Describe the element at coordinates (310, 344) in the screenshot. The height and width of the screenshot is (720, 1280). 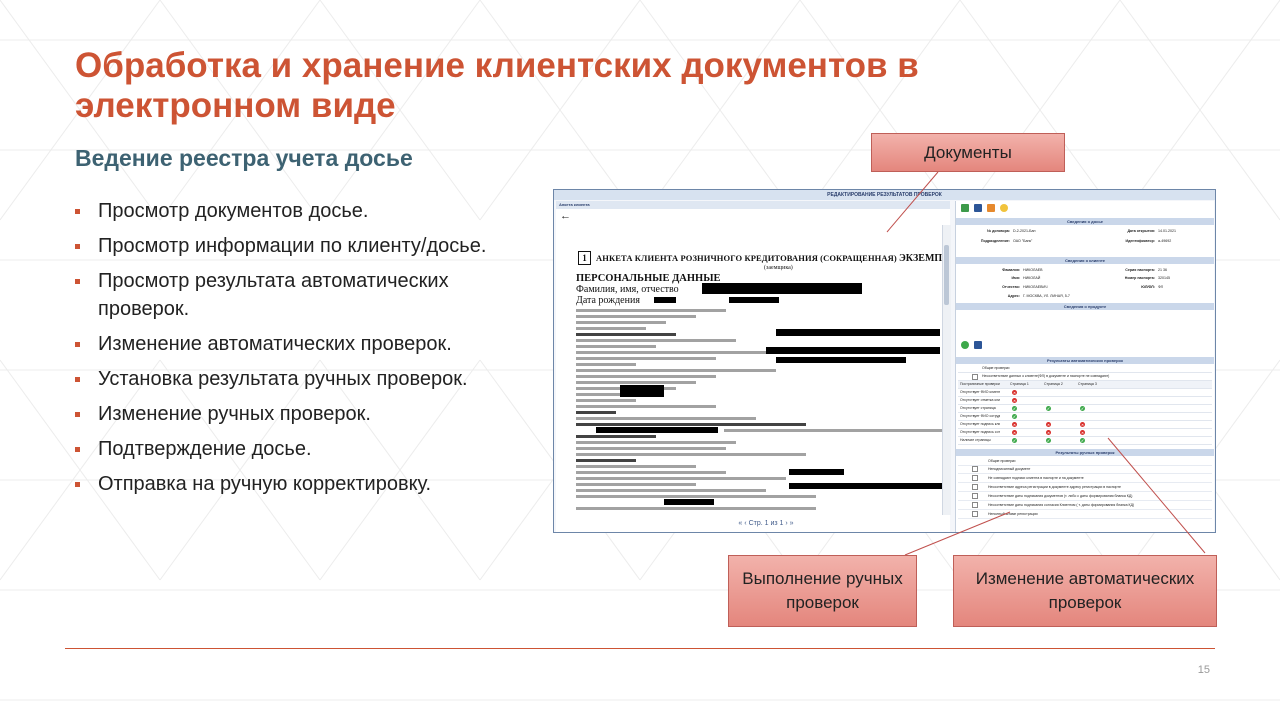
I see `bullet-item: Изменение автоматических проверок.` at that location.